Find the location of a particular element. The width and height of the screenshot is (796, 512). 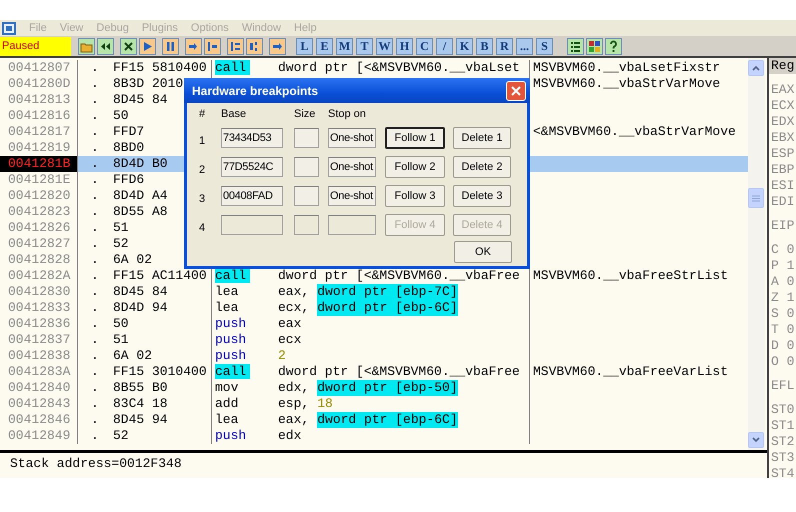

address-cell-text: 00412837 is located at coordinates (39, 340).